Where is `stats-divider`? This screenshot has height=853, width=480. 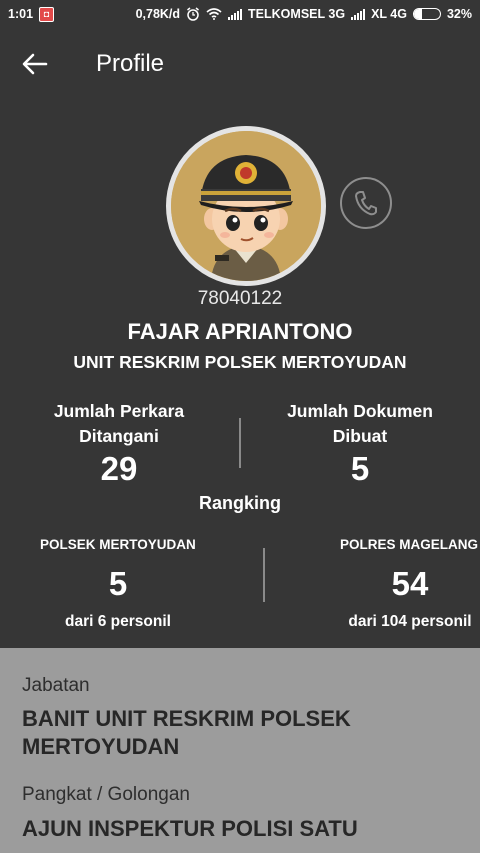 stats-divider is located at coordinates (240, 443).